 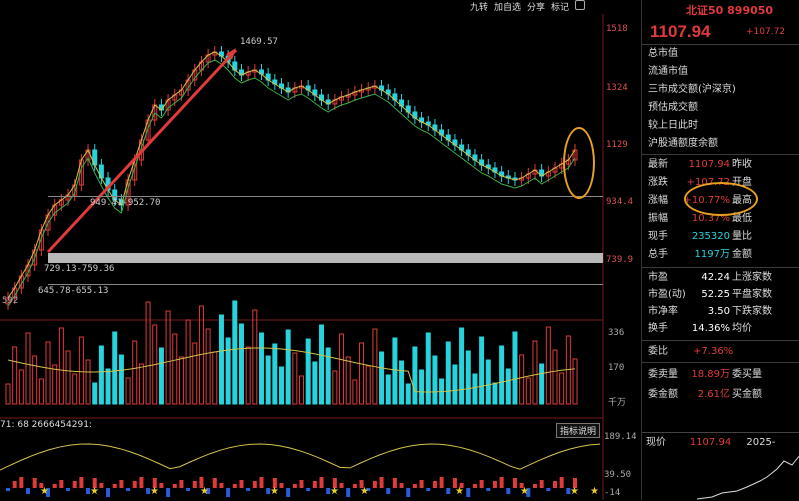 What do you see at coordinates (618, 475) in the screenshot?
I see `indicator-axis-tick: 39.50` at bounding box center [618, 475].